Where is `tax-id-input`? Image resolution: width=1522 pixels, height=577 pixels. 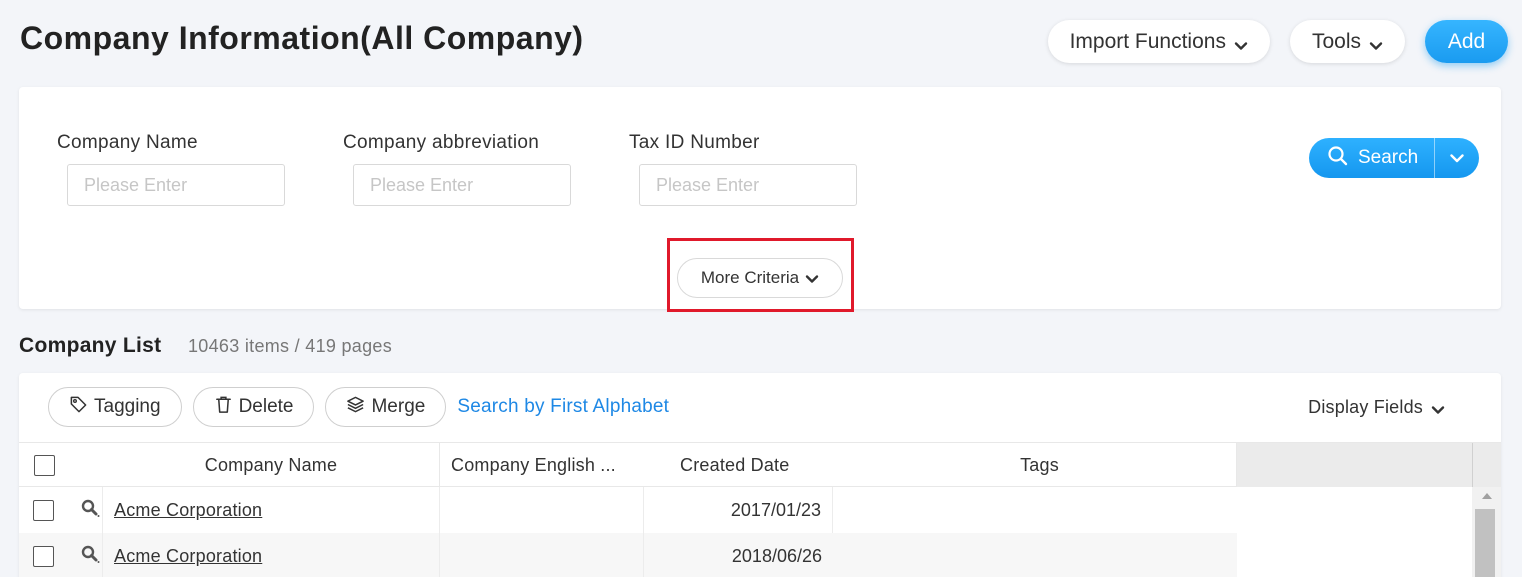 tax-id-input is located at coordinates (748, 185).